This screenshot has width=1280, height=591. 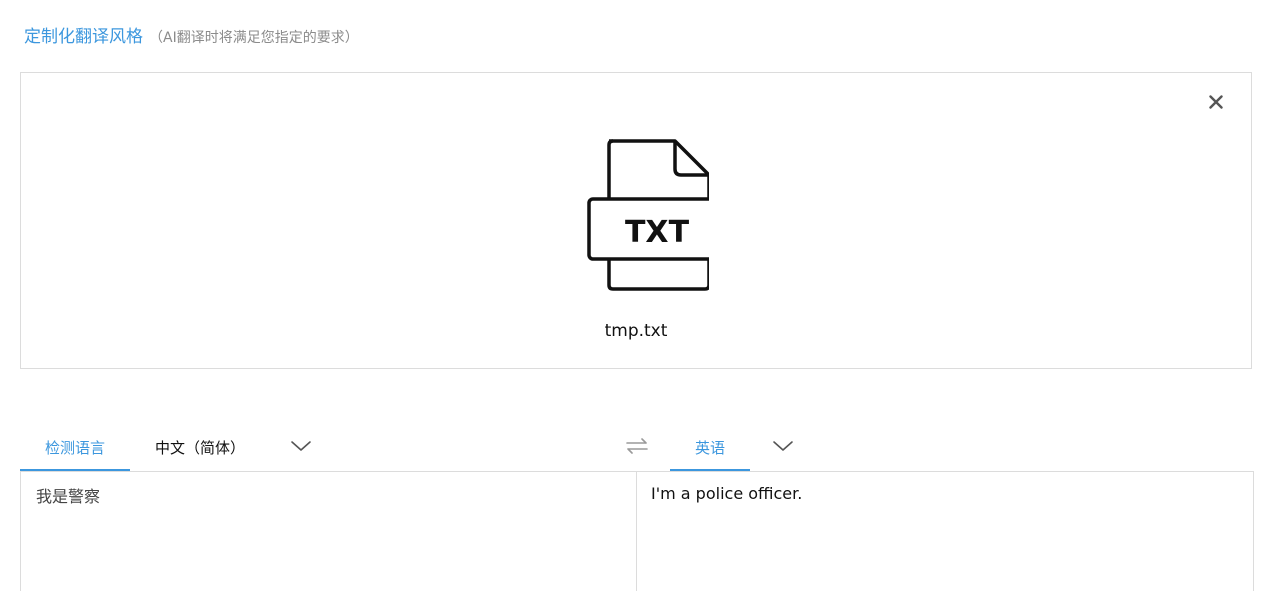 I want to click on swap-icon, so click(x=637, y=446).